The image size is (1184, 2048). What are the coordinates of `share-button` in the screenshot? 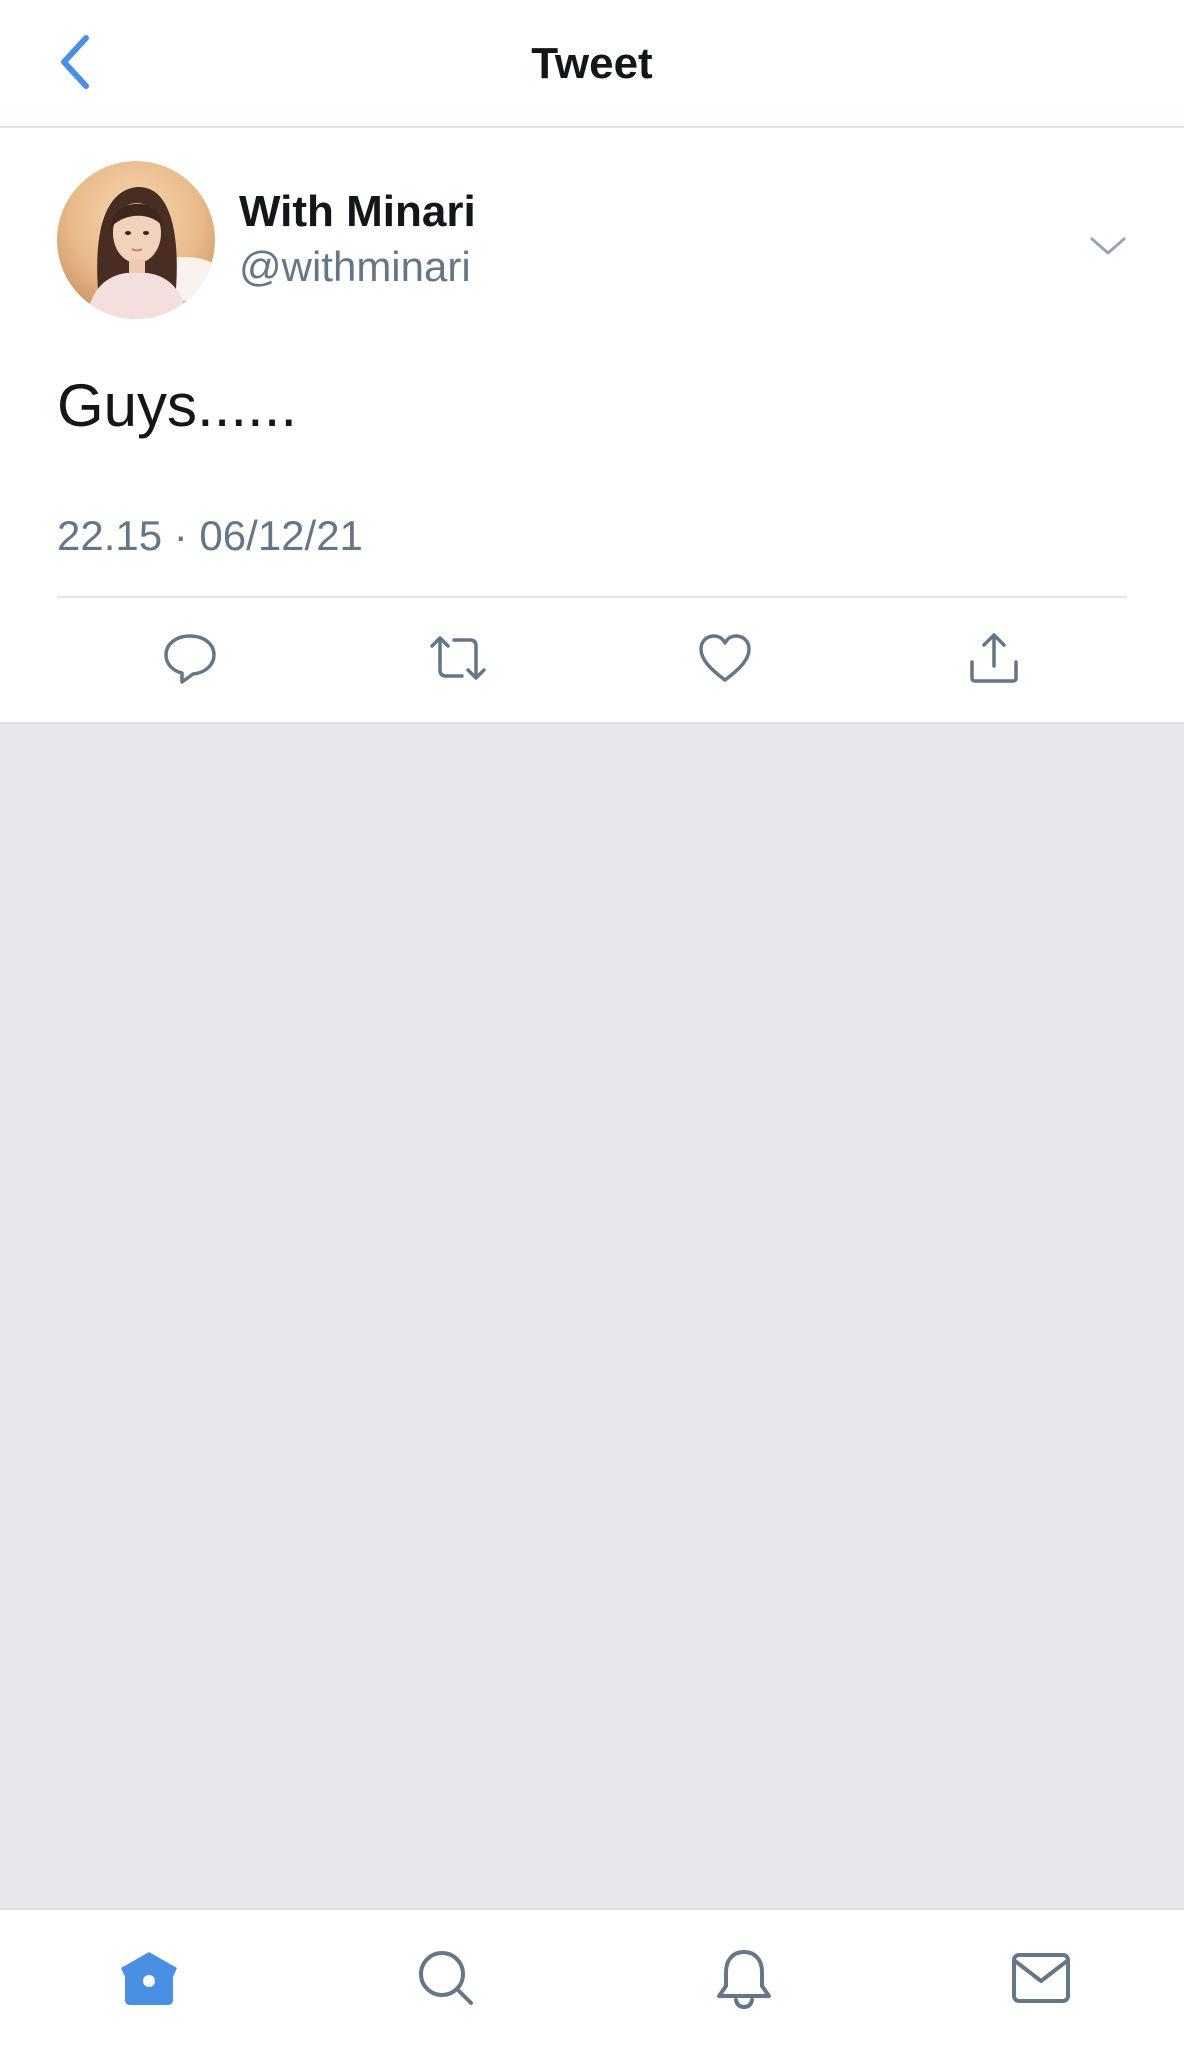 It's located at (994, 660).